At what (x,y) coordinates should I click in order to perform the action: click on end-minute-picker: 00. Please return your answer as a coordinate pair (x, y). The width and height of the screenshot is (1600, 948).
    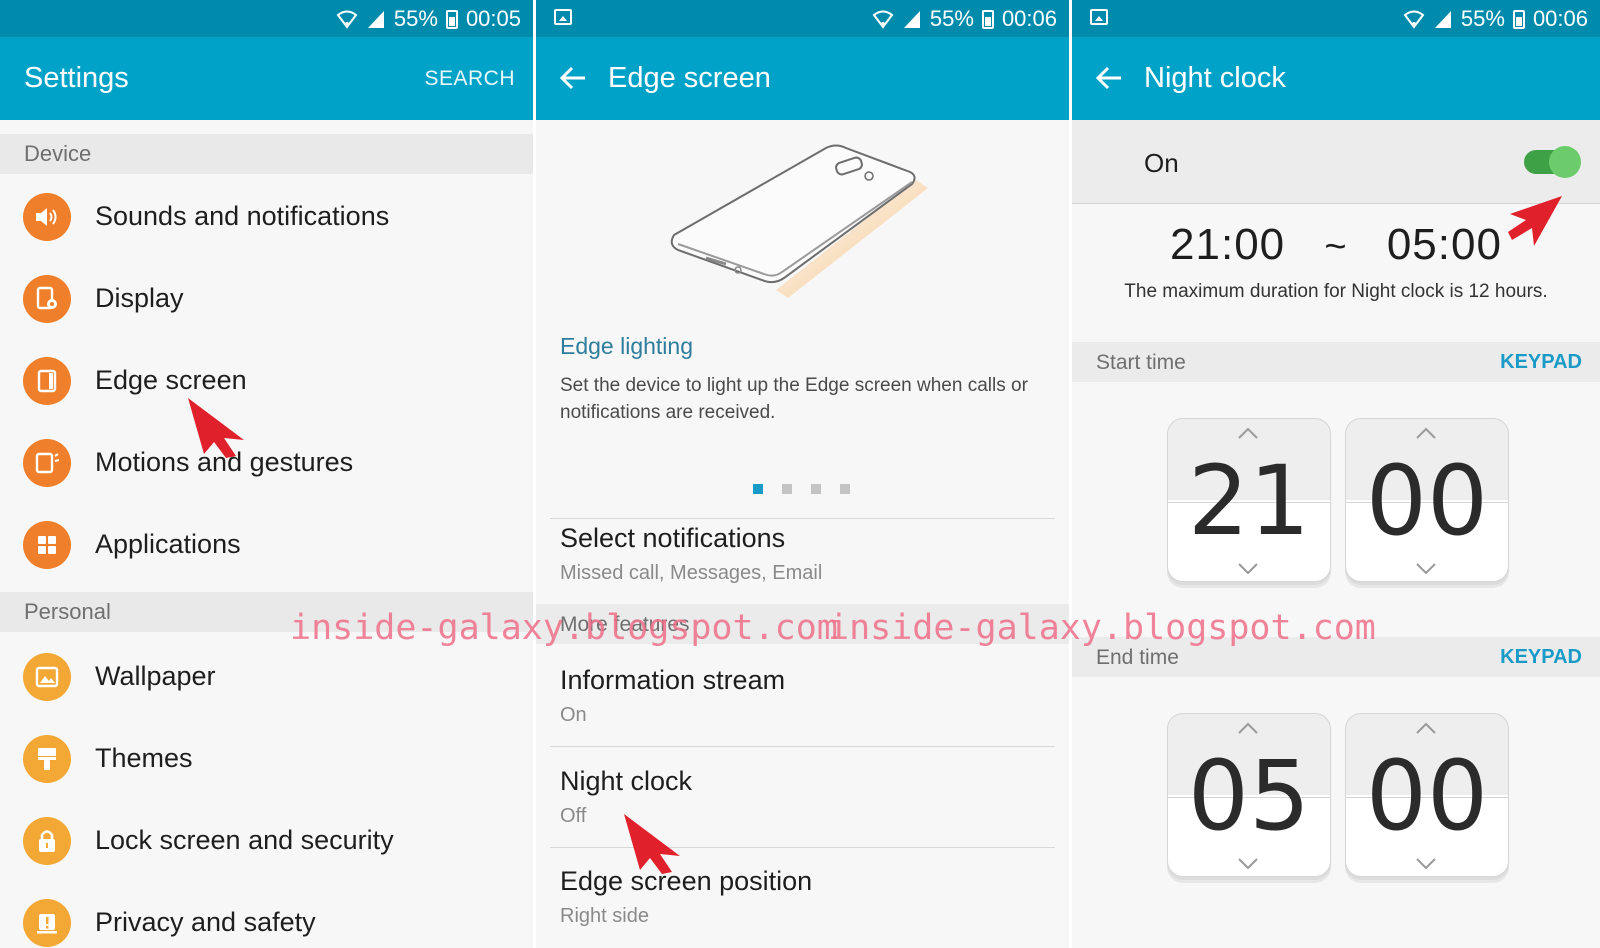
    Looking at the image, I should click on (1427, 799).